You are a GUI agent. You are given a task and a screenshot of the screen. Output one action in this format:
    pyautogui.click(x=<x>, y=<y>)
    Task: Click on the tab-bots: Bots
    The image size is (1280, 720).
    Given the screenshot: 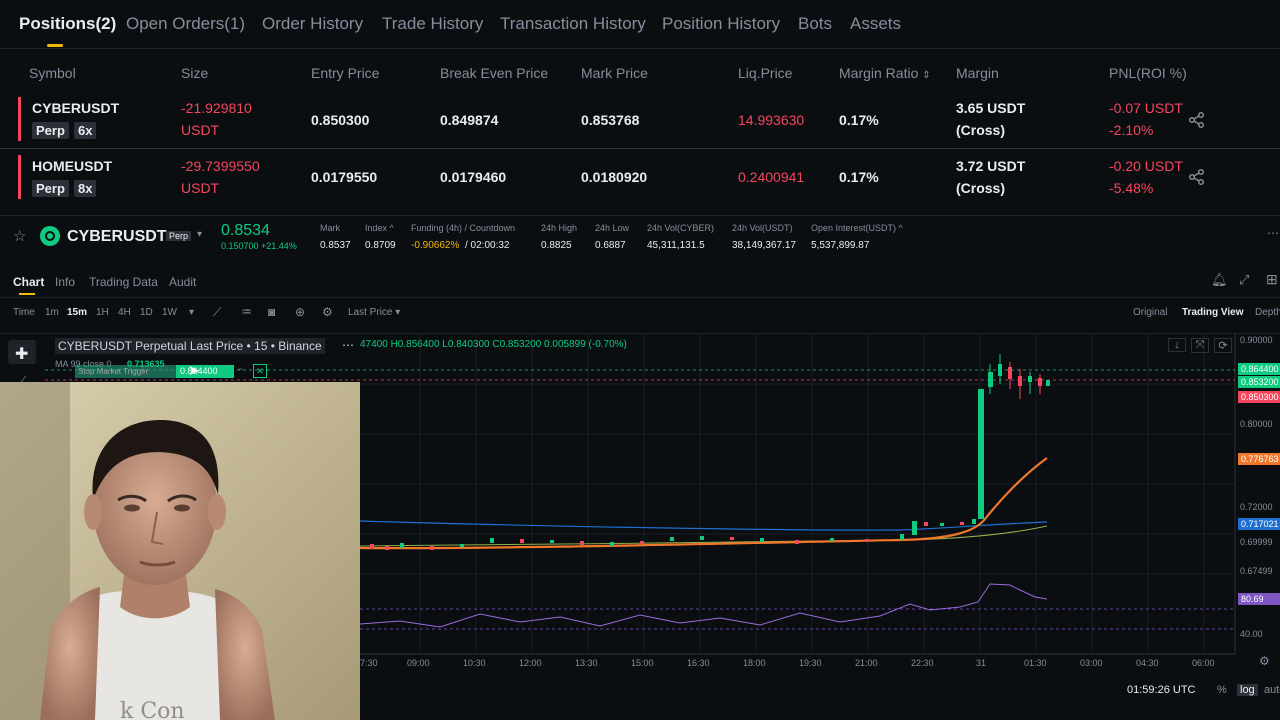 What is the action you would take?
    pyautogui.click(x=815, y=24)
    